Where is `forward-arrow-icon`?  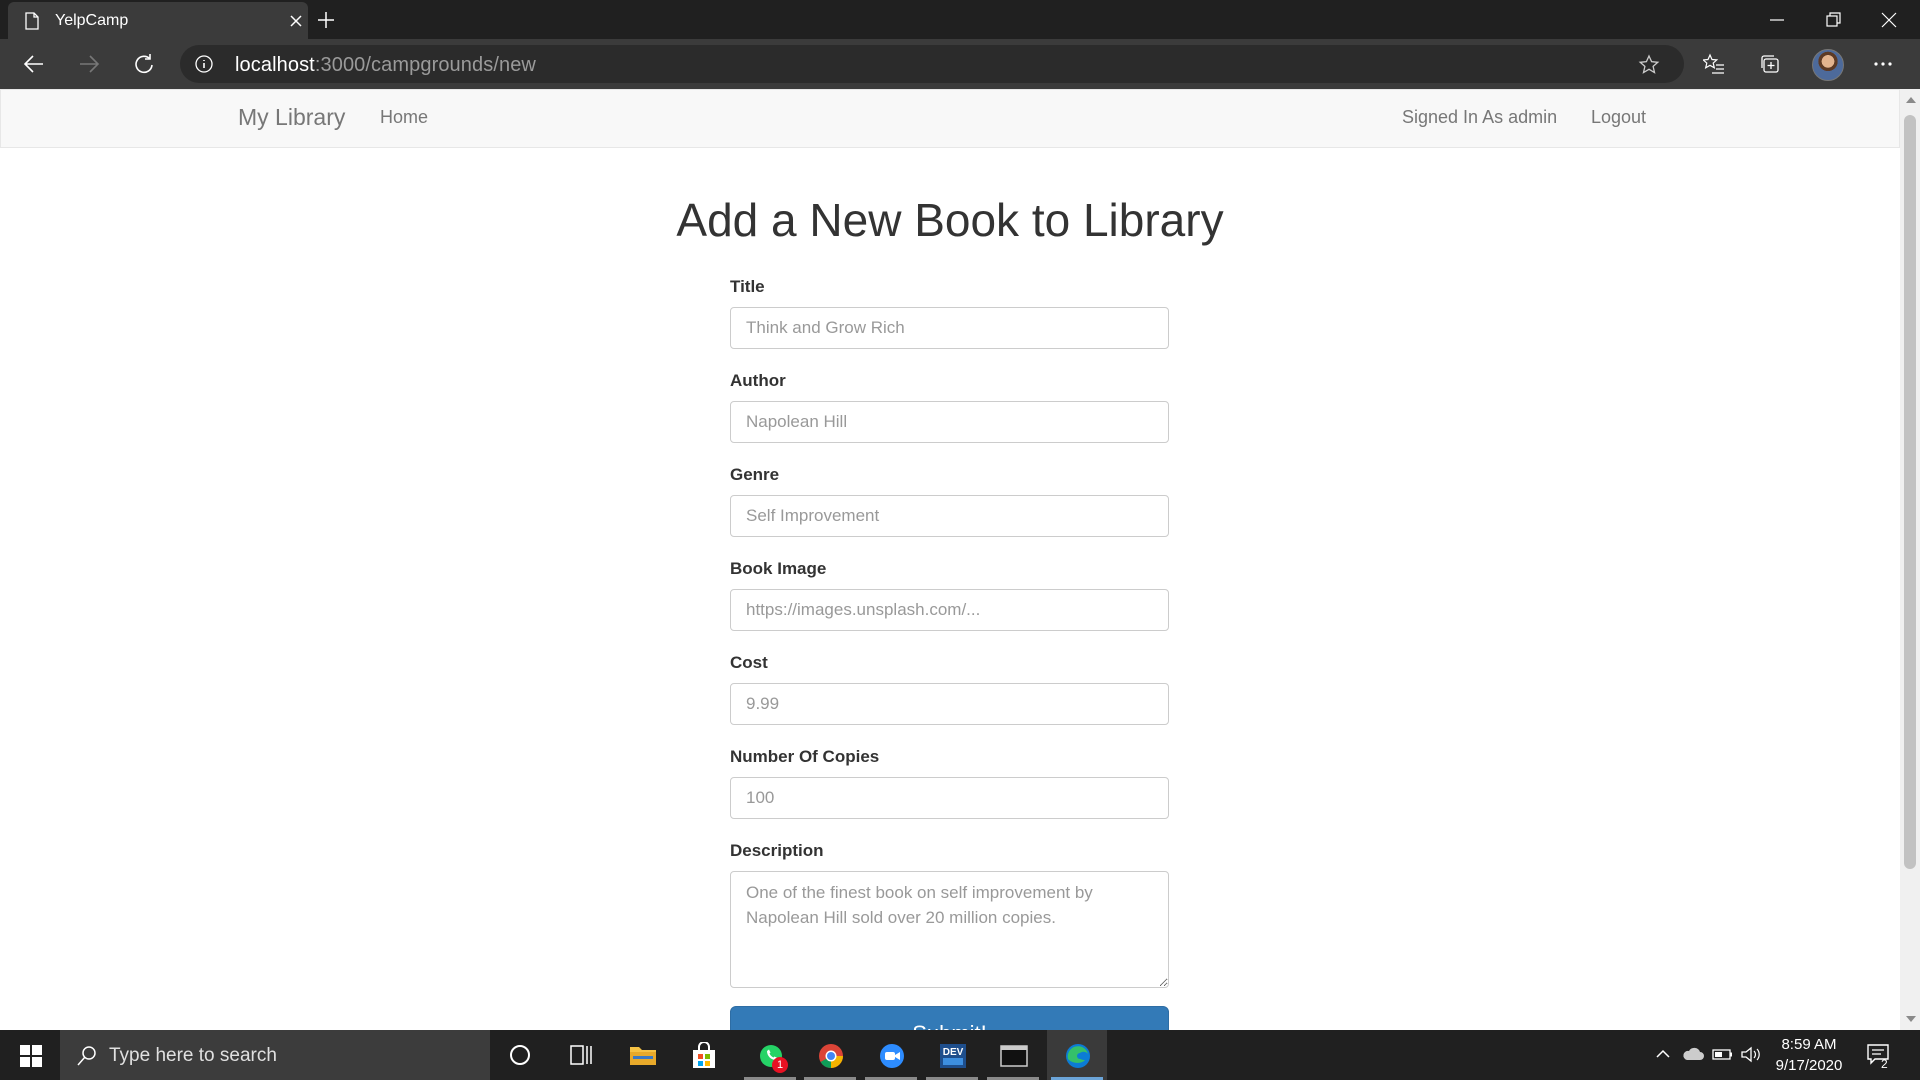 forward-arrow-icon is located at coordinates (90, 64).